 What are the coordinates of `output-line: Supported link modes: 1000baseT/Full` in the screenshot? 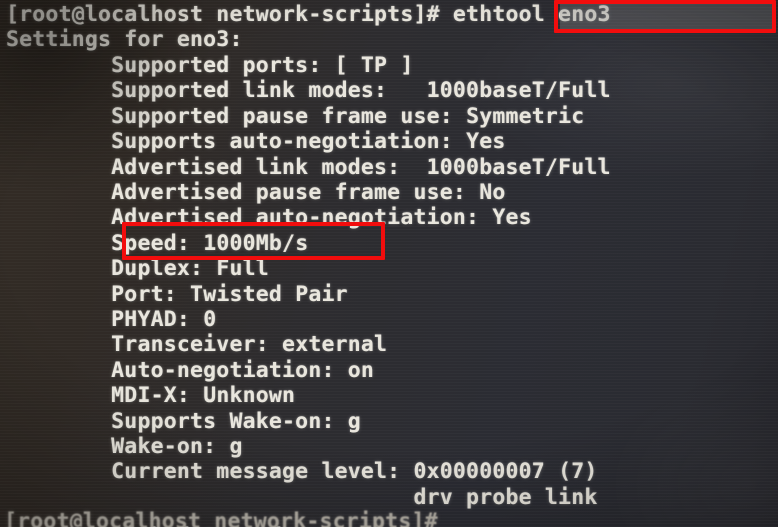 It's located at (308, 90).